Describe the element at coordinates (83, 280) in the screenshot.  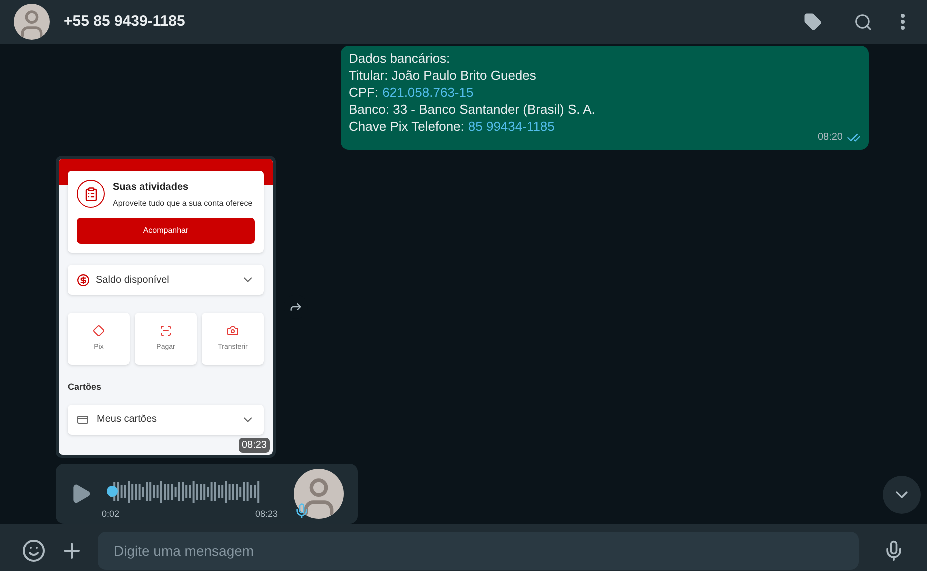
I see `money-icon` at that location.